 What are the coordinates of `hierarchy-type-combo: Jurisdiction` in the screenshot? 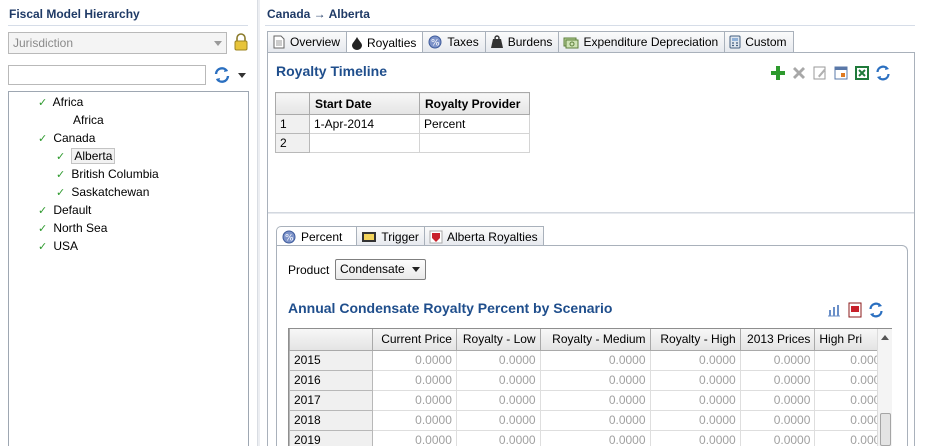 It's located at (117, 43).